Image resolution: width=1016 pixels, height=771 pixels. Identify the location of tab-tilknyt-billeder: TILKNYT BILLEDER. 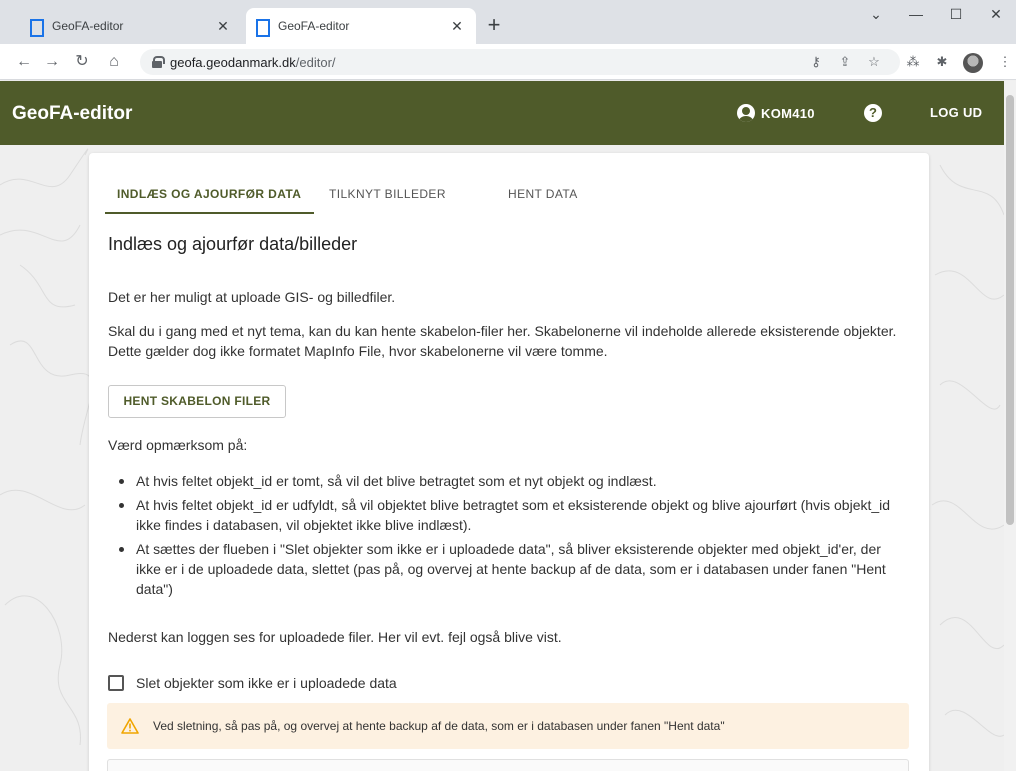
(387, 194).